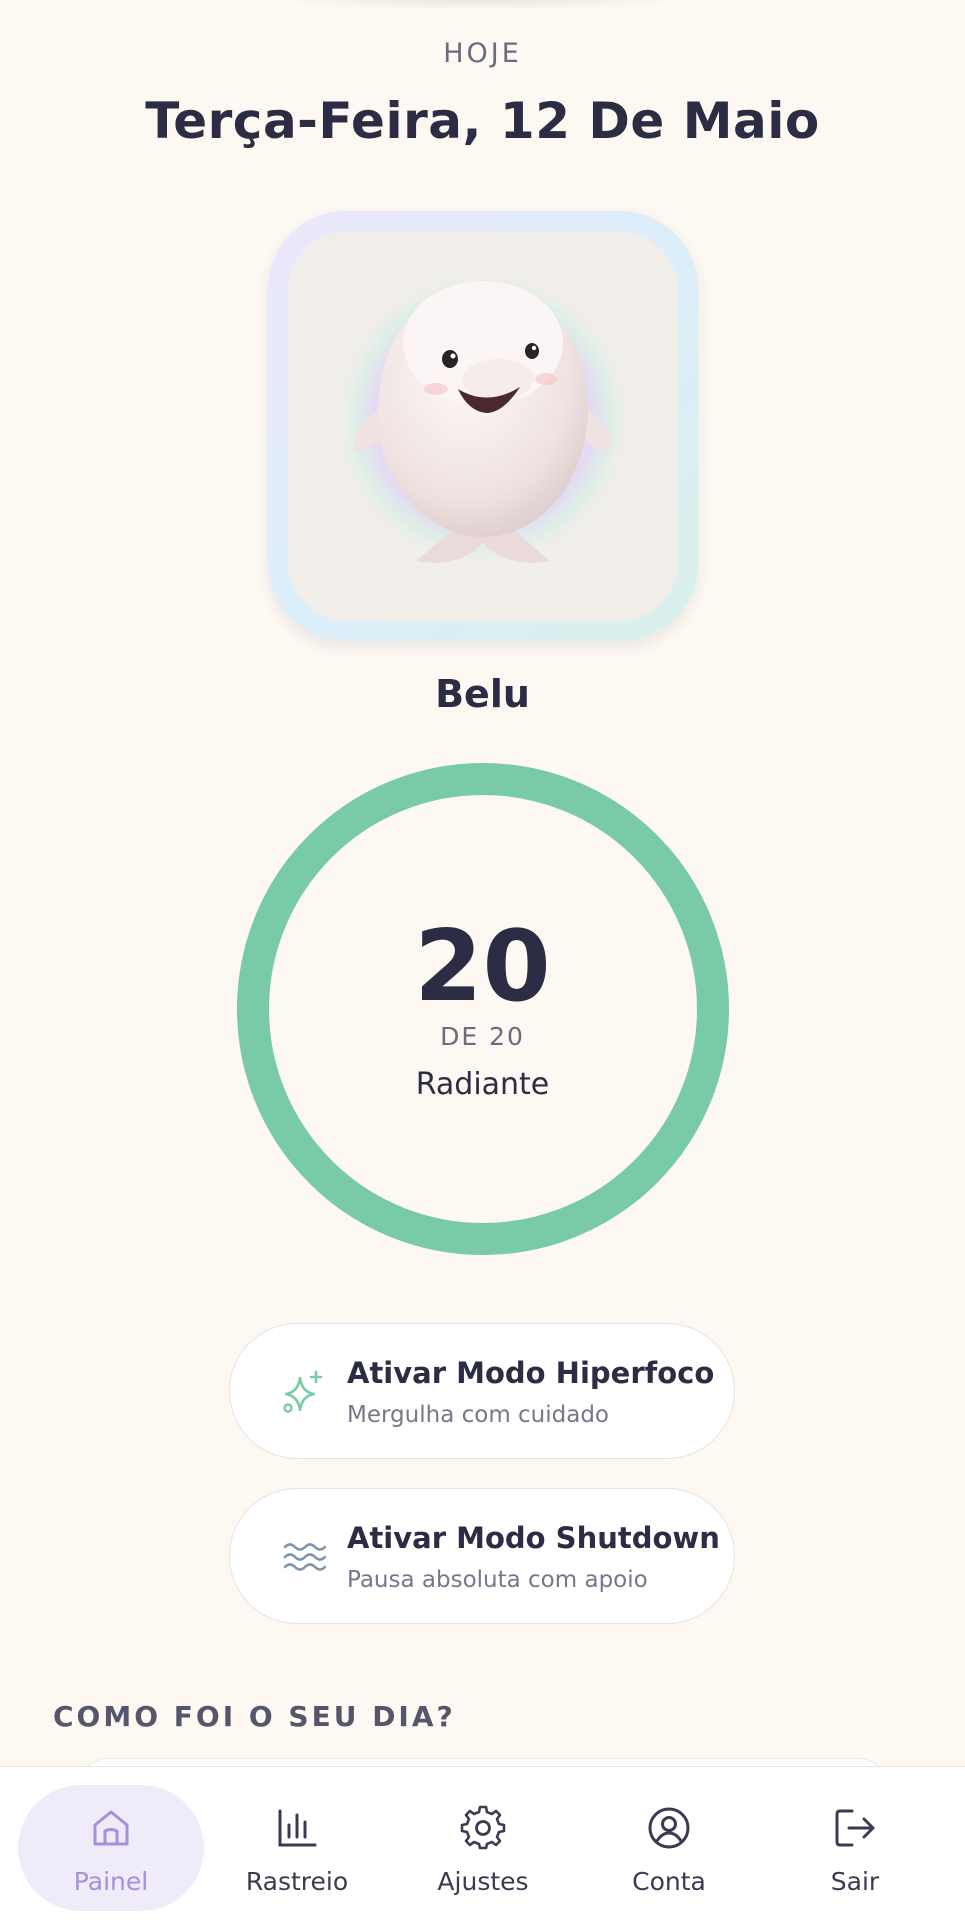 Image resolution: width=965 pixels, height=1920 pixels. I want to click on hyperfocus-mode-subtitle: Mergulha com cuidado, so click(478, 1415).